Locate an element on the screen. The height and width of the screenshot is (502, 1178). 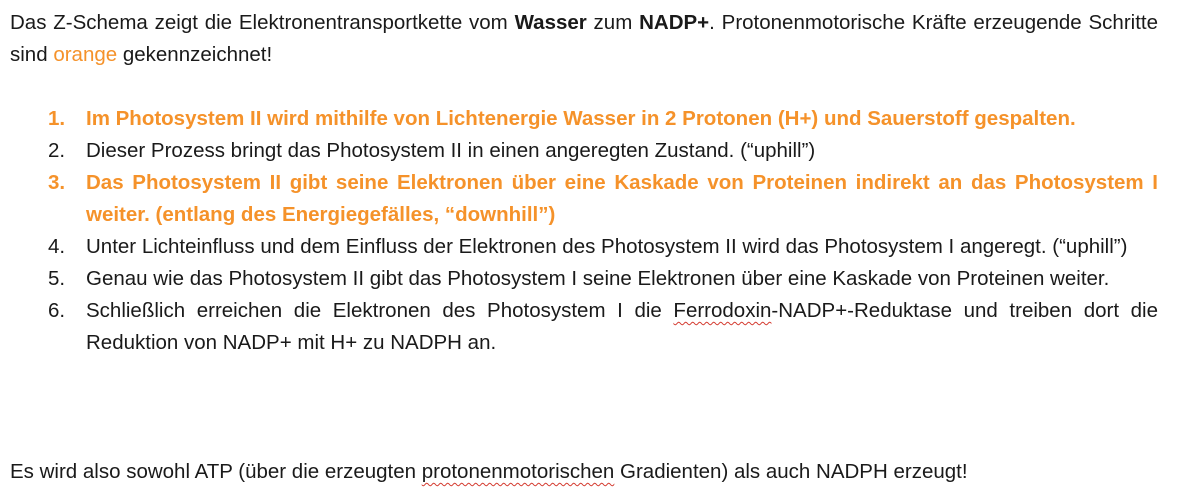
step-number: 1. is located at coordinates (57, 118).